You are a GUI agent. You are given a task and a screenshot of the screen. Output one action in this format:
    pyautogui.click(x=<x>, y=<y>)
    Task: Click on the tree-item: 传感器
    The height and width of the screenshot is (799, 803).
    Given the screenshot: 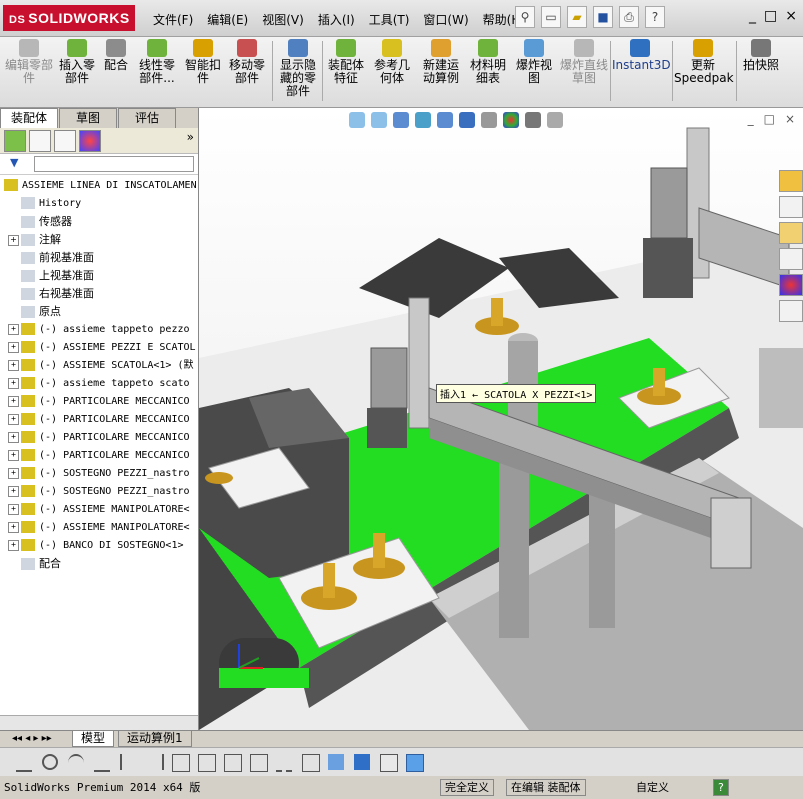 What is the action you would take?
    pyautogui.click(x=99, y=222)
    